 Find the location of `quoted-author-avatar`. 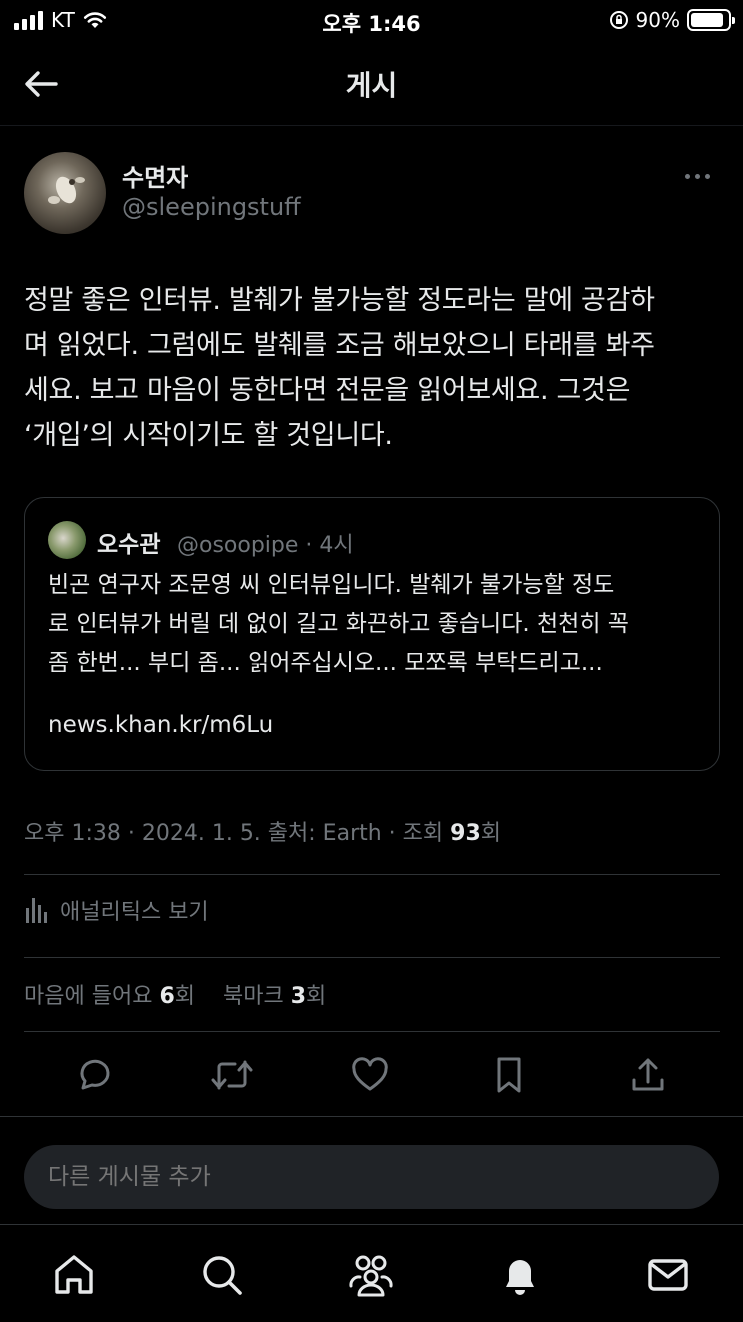

quoted-author-avatar is located at coordinates (67, 540).